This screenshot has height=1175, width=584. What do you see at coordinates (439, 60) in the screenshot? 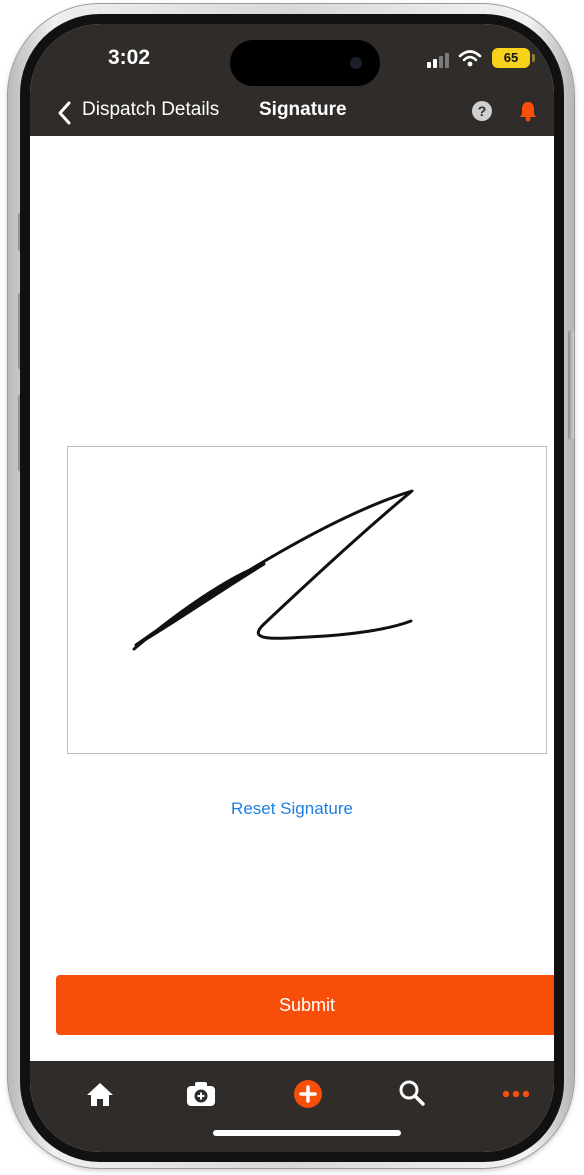
I see `cellular-signal-icon` at bounding box center [439, 60].